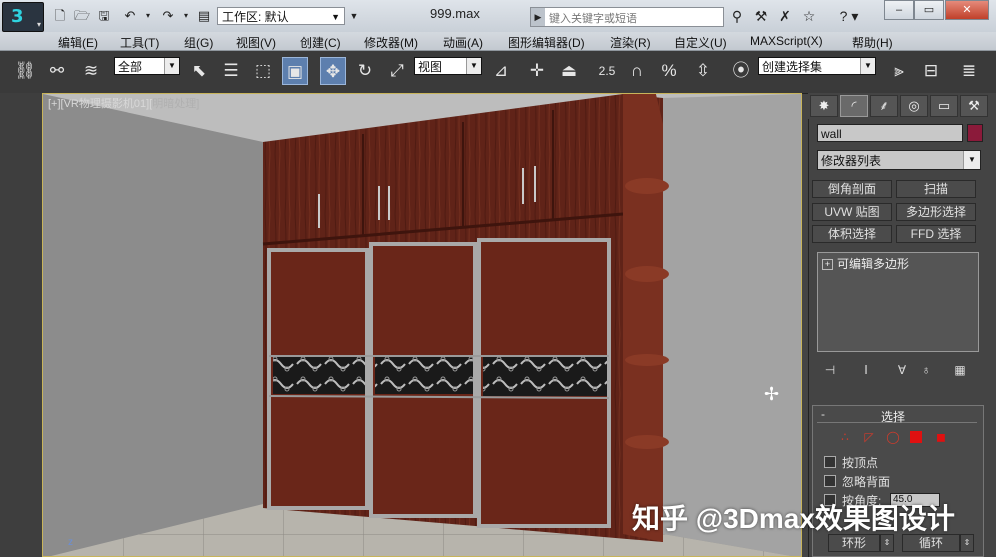 This screenshot has width=996, height=557. Describe the element at coordinates (148, 16) in the screenshot. I see `undo-dropdown-icon: ▾` at that location.